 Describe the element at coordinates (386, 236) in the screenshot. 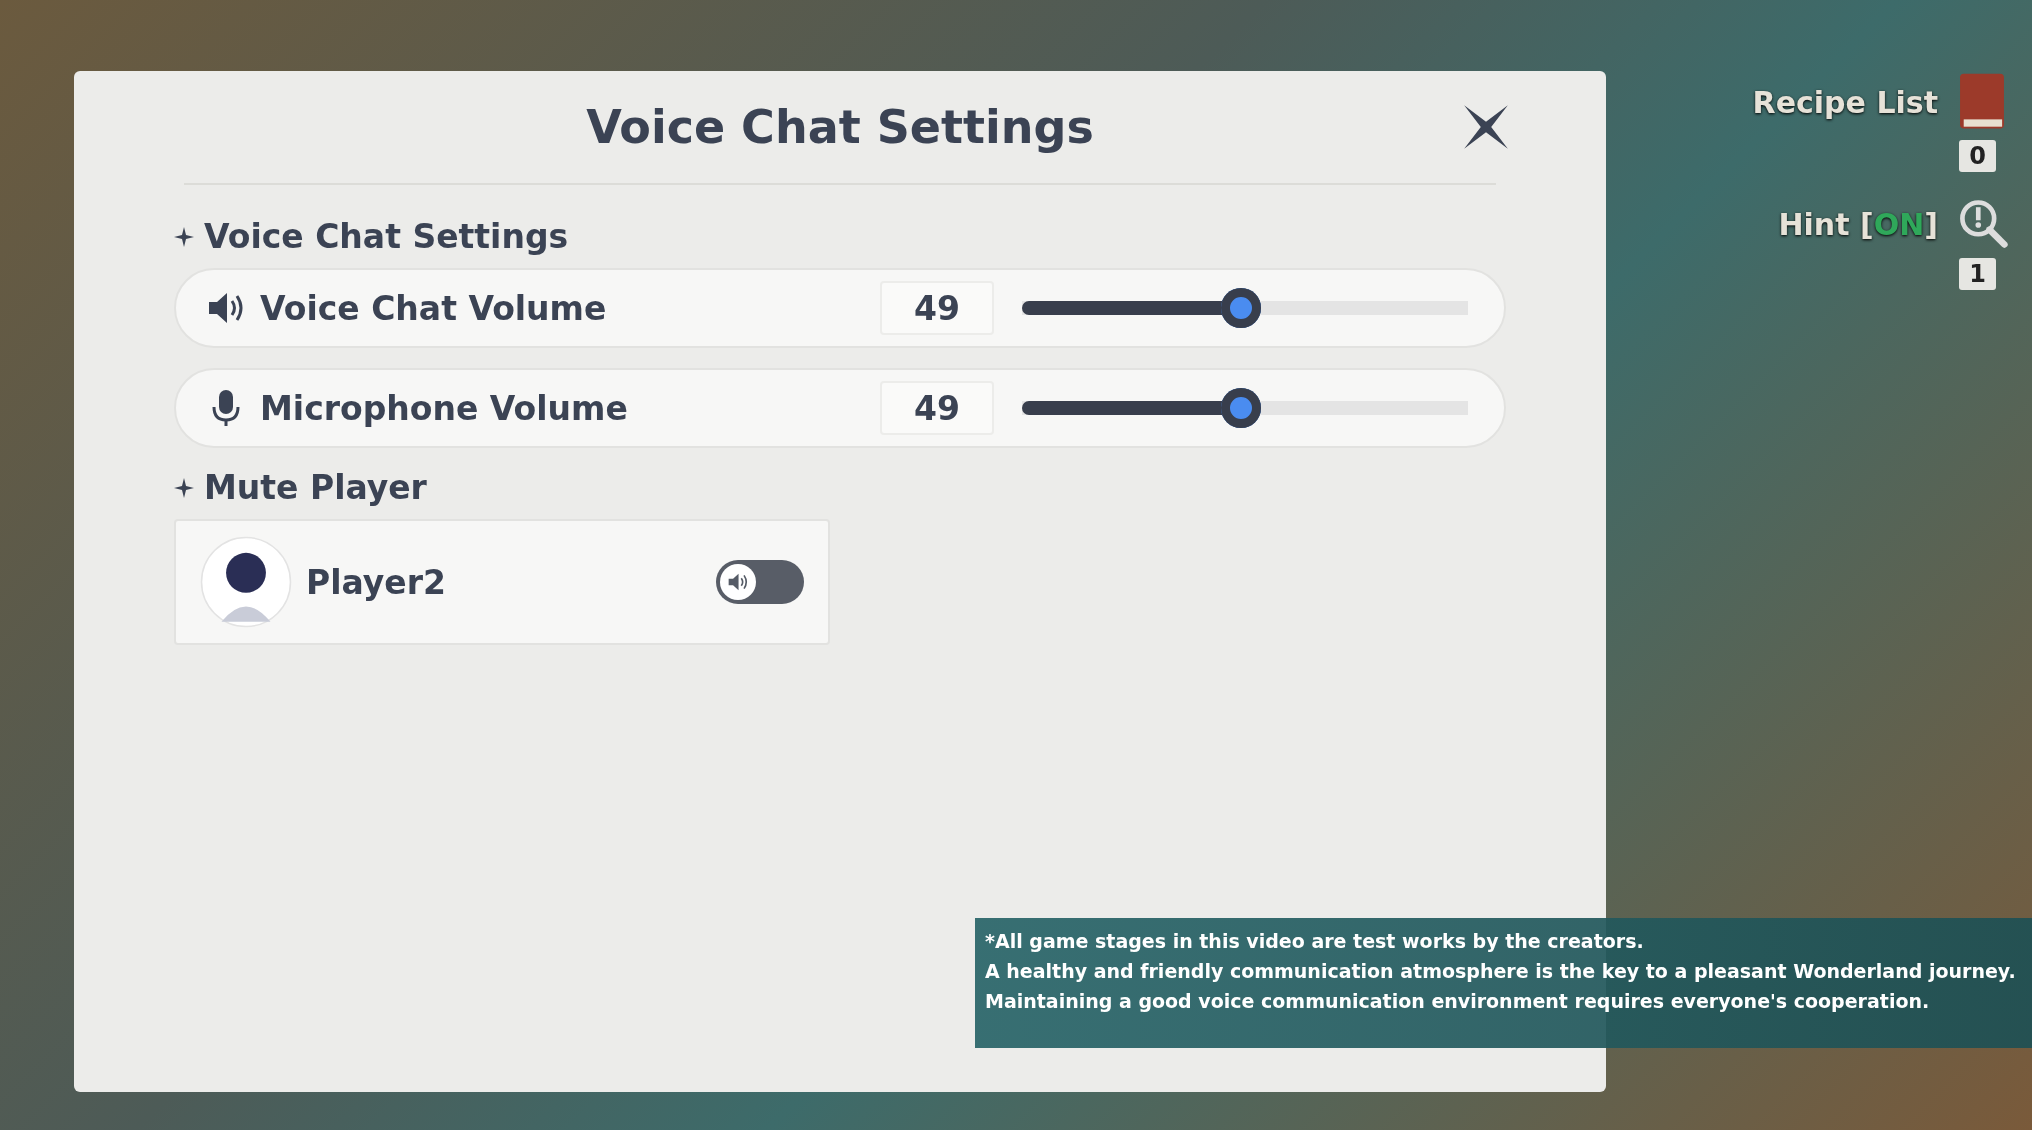

I see `section-heading: Voice Chat Settings` at that location.